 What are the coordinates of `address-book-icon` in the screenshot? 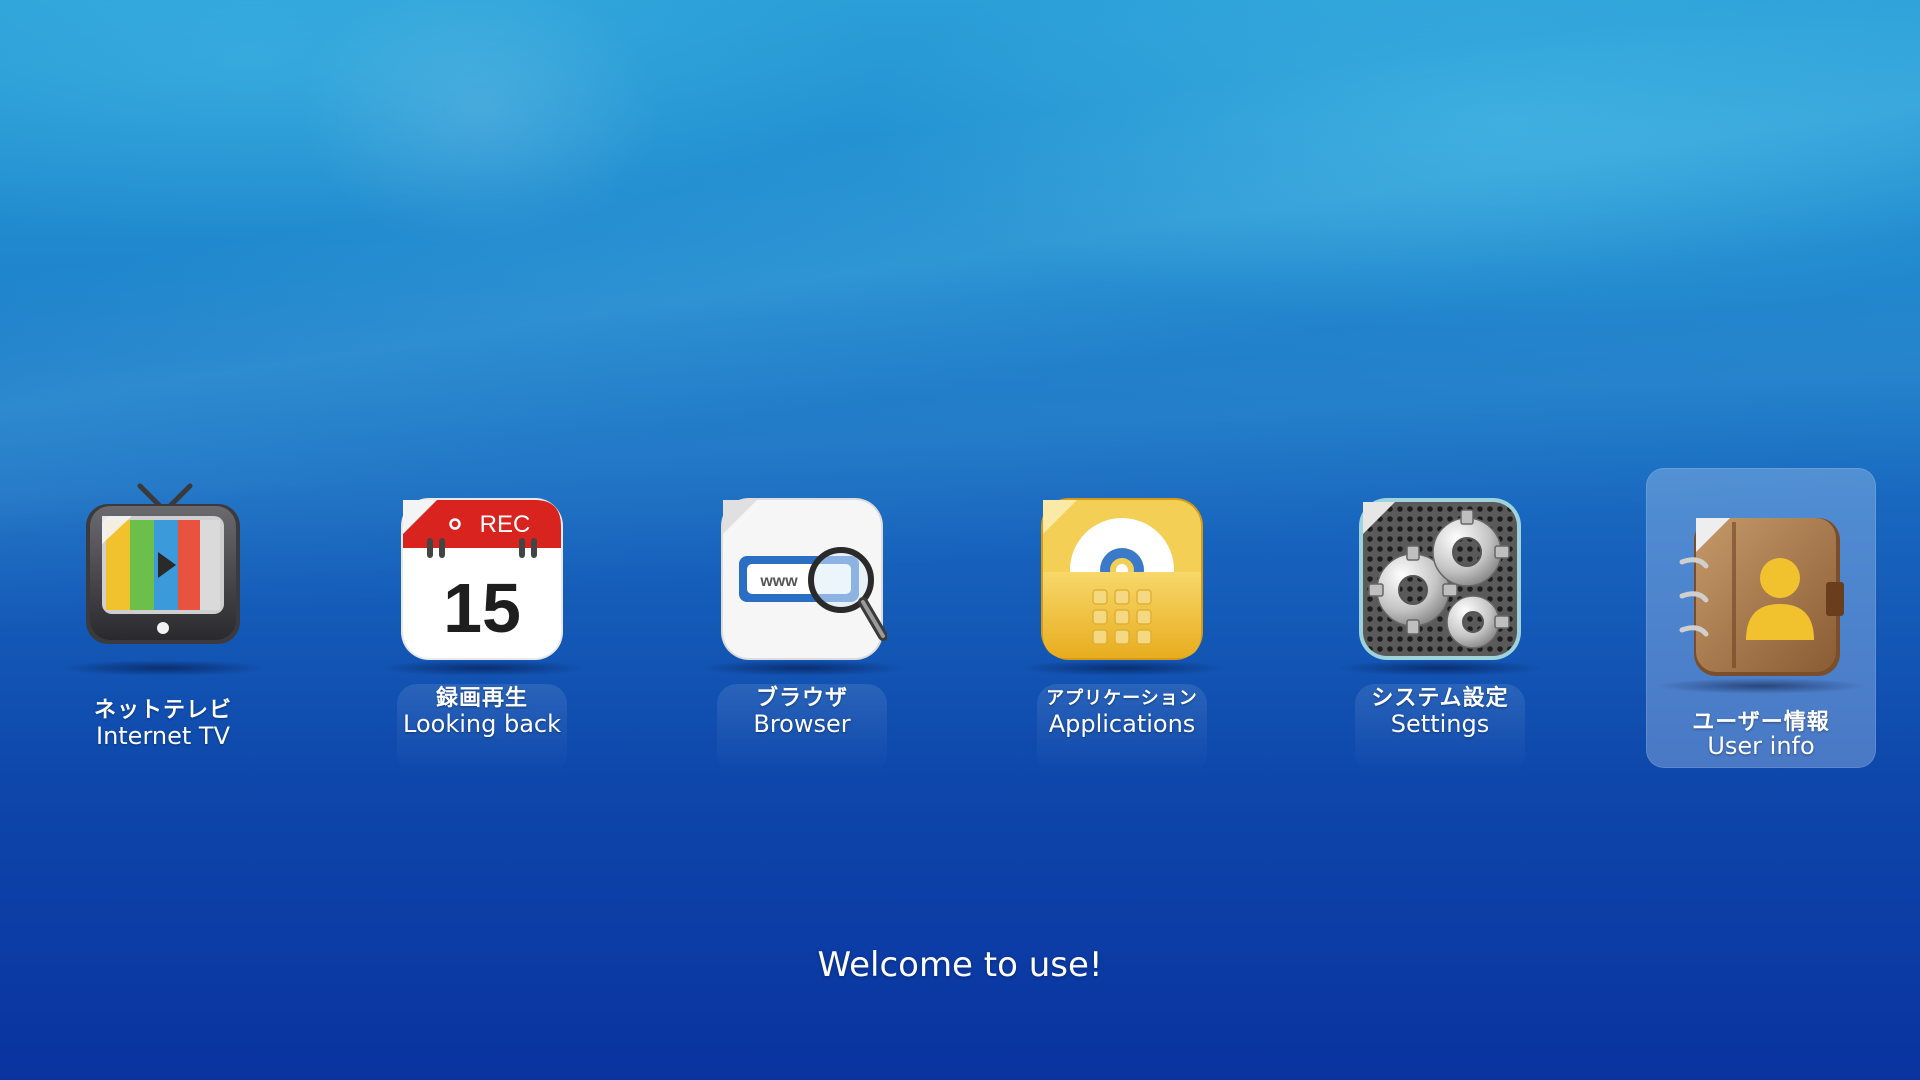 It's located at (1761, 597).